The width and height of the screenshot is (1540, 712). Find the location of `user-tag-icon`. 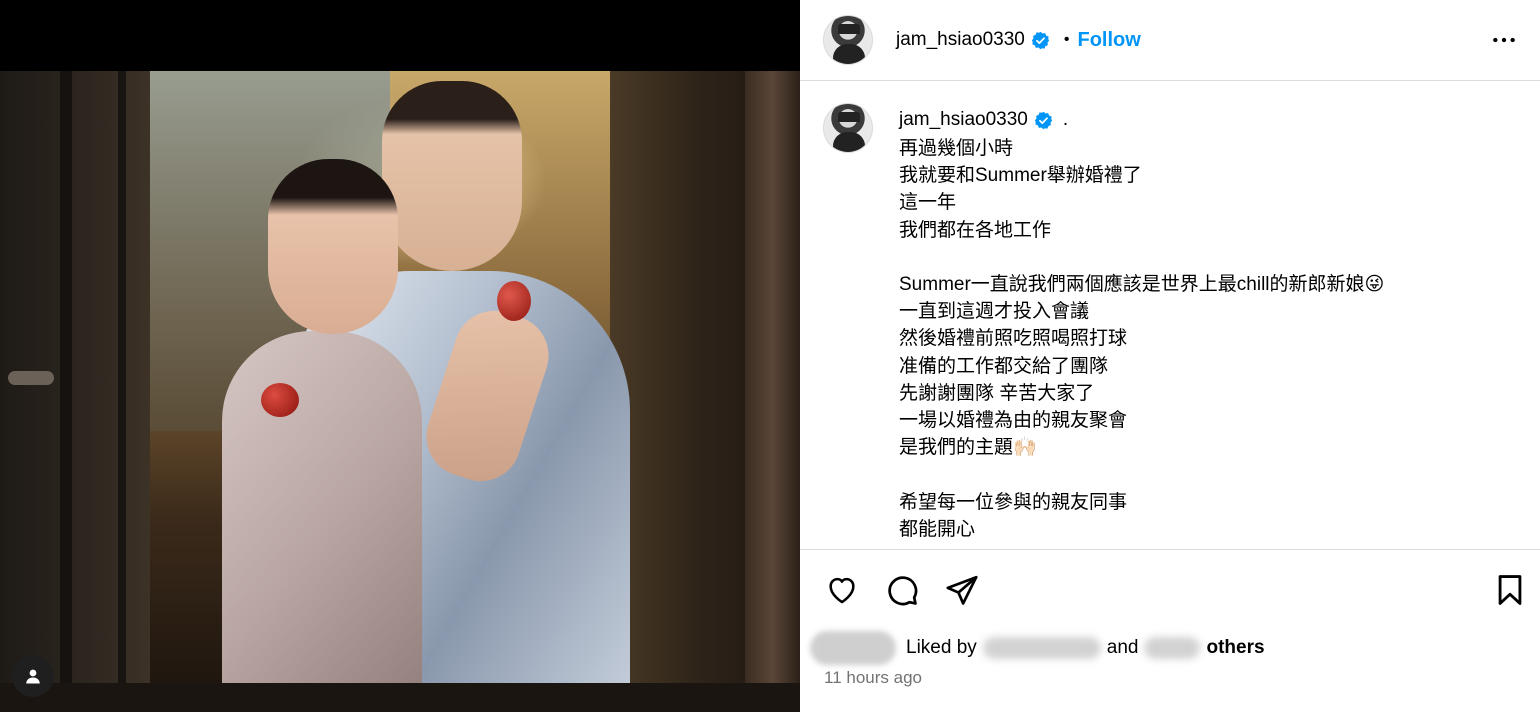

user-tag-icon is located at coordinates (33, 676).